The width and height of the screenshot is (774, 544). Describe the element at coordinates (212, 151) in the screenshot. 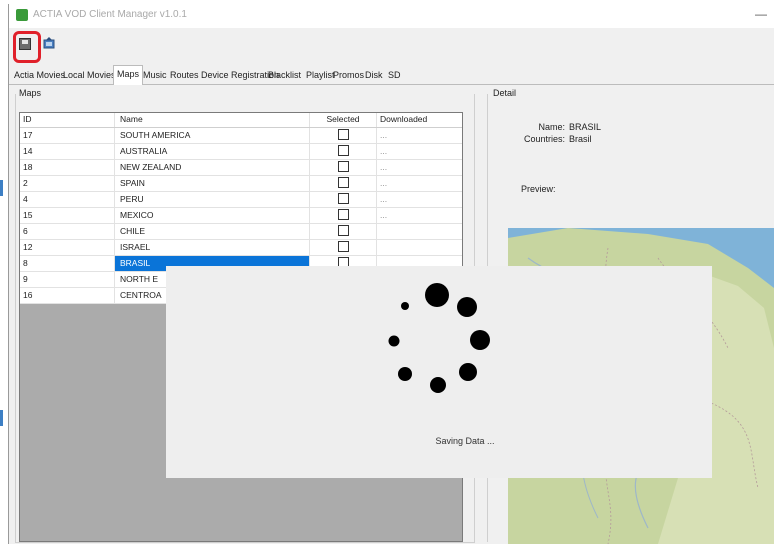

I see `cell-name: AUSTRALIA` at that location.